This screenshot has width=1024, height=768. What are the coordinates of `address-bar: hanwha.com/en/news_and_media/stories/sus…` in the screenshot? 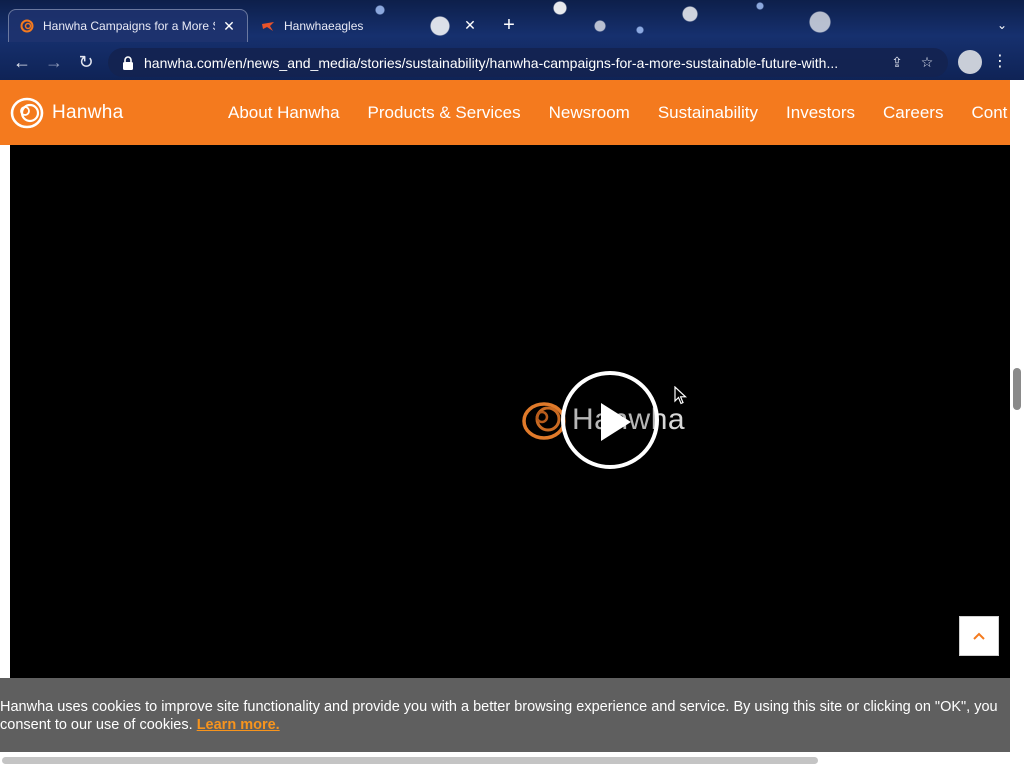 It's located at (528, 62).